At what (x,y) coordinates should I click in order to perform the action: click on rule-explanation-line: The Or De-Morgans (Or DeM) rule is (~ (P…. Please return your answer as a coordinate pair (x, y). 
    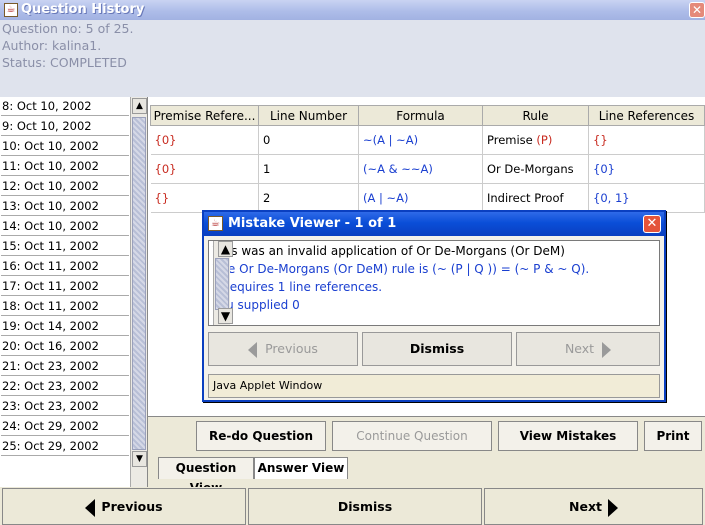
    Looking at the image, I should click on (401, 269).